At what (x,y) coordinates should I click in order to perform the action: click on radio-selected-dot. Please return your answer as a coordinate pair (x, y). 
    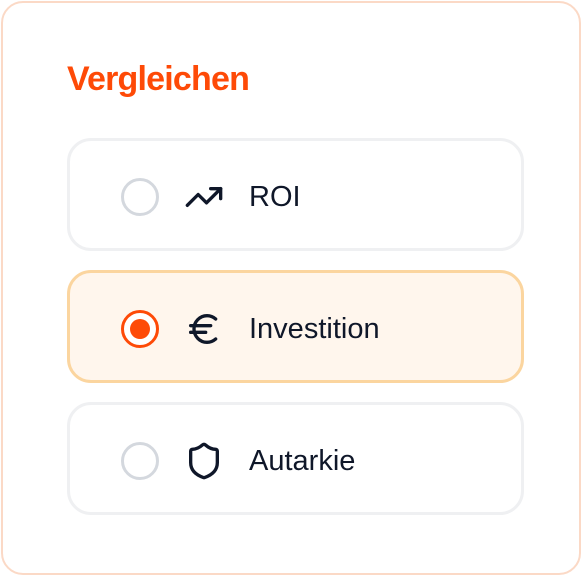
    Looking at the image, I should click on (140, 329).